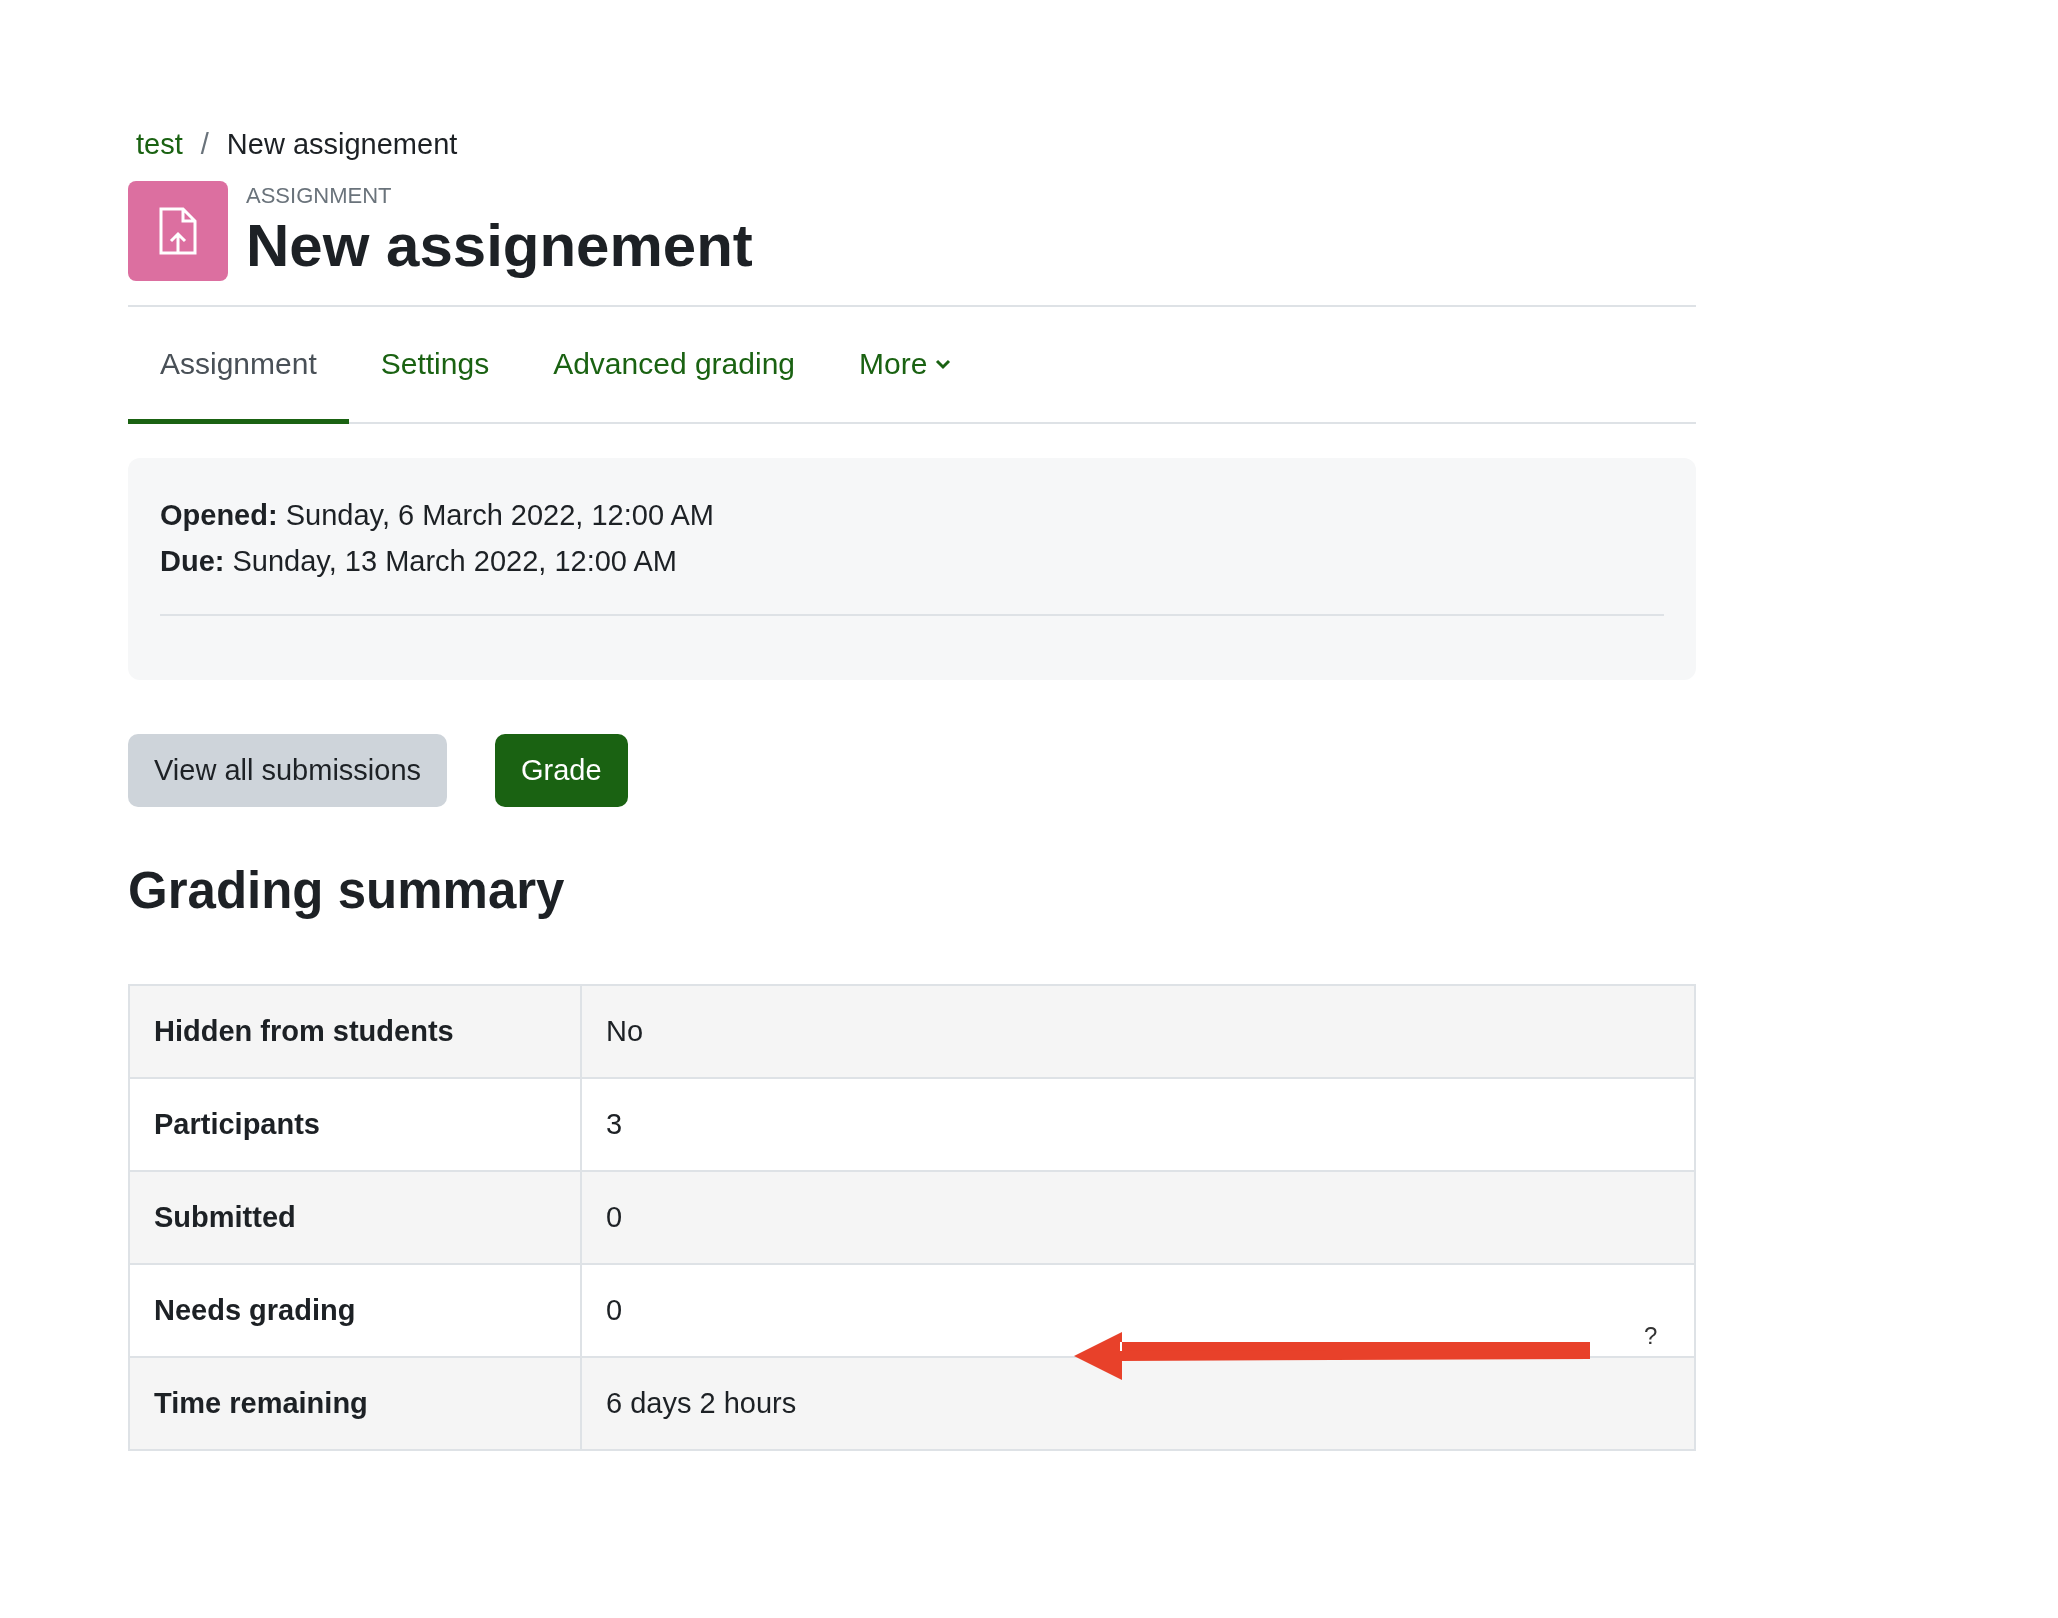 This screenshot has width=2058, height=1618. Describe the element at coordinates (437, 515) in the screenshot. I see `date-line: Opened: Sunday, 6 March 2022, 12:00 AM` at that location.